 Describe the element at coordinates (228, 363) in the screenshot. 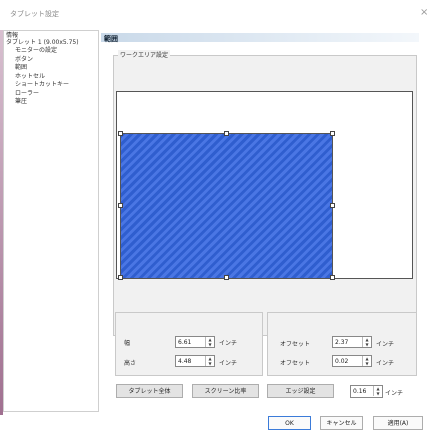

I see `height-unit: インチ` at that location.